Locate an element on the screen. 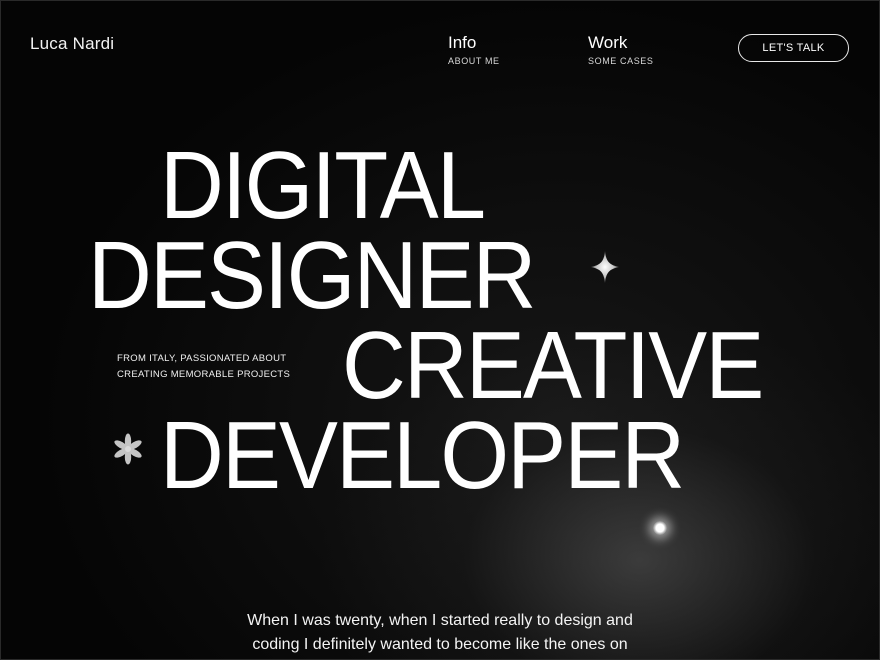 The height and width of the screenshot is (660, 880). hero-line-developer: DEVELOPER is located at coordinates (422, 455).